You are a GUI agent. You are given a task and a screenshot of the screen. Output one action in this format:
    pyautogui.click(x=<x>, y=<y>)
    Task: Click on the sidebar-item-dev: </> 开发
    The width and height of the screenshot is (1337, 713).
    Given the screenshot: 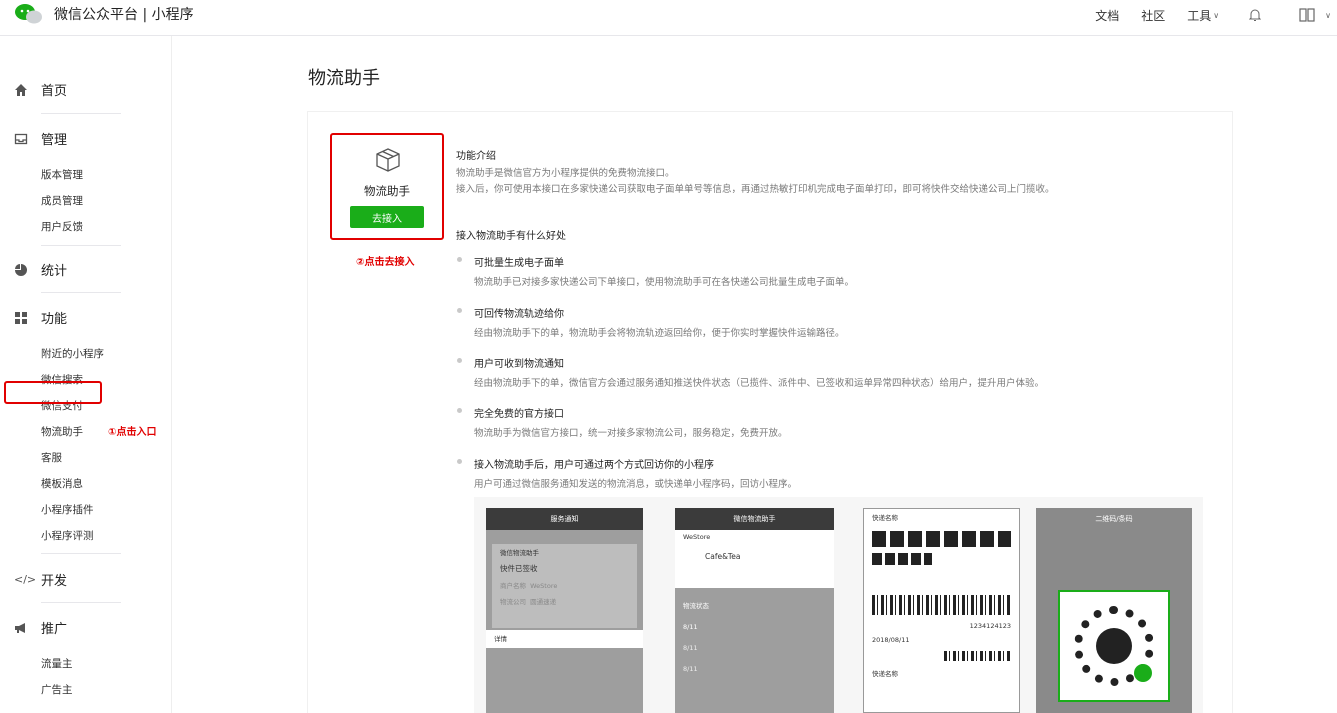 What is the action you would take?
    pyautogui.click(x=41, y=580)
    